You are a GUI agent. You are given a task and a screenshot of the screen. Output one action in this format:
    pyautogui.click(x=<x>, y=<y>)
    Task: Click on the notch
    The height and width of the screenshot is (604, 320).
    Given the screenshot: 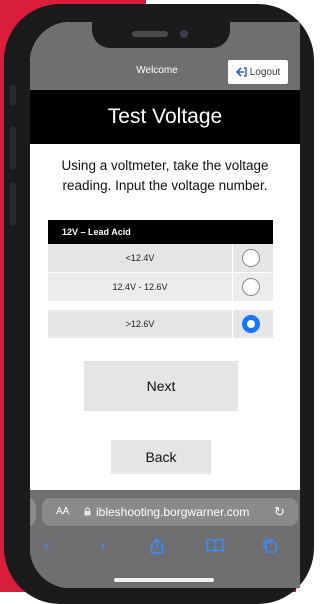 What is the action you would take?
    pyautogui.click(x=161, y=35)
    